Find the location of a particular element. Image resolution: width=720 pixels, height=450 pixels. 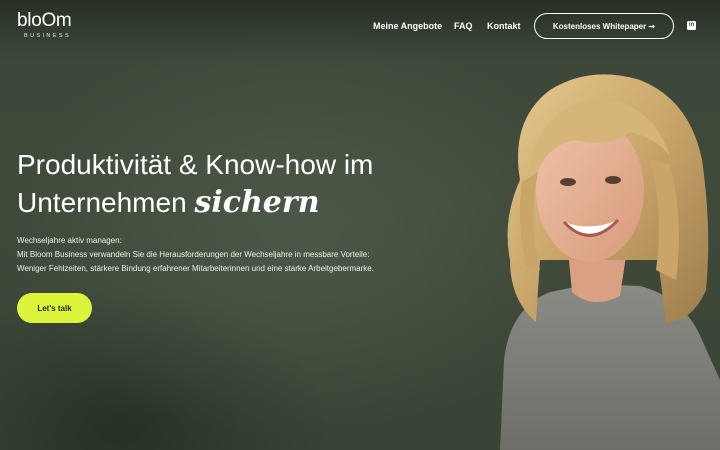

headline-line-2: Unternehmen is located at coordinates (106, 202).